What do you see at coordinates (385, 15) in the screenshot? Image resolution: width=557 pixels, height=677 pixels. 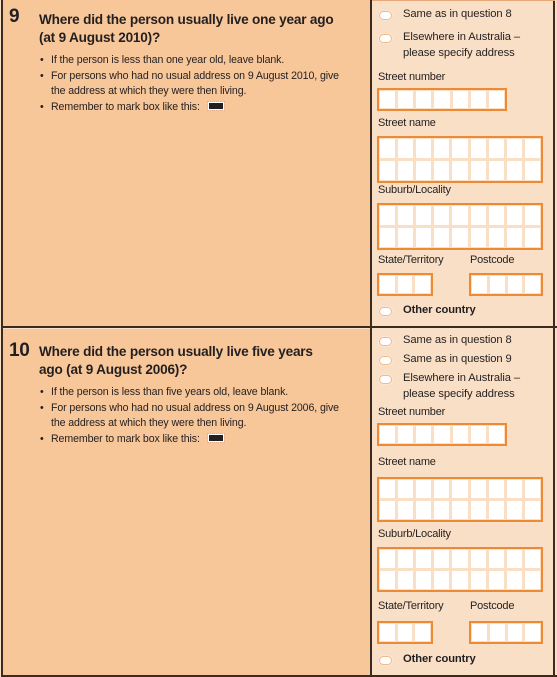 I see `q9-option-same-as-q8-checkbox` at bounding box center [385, 15].